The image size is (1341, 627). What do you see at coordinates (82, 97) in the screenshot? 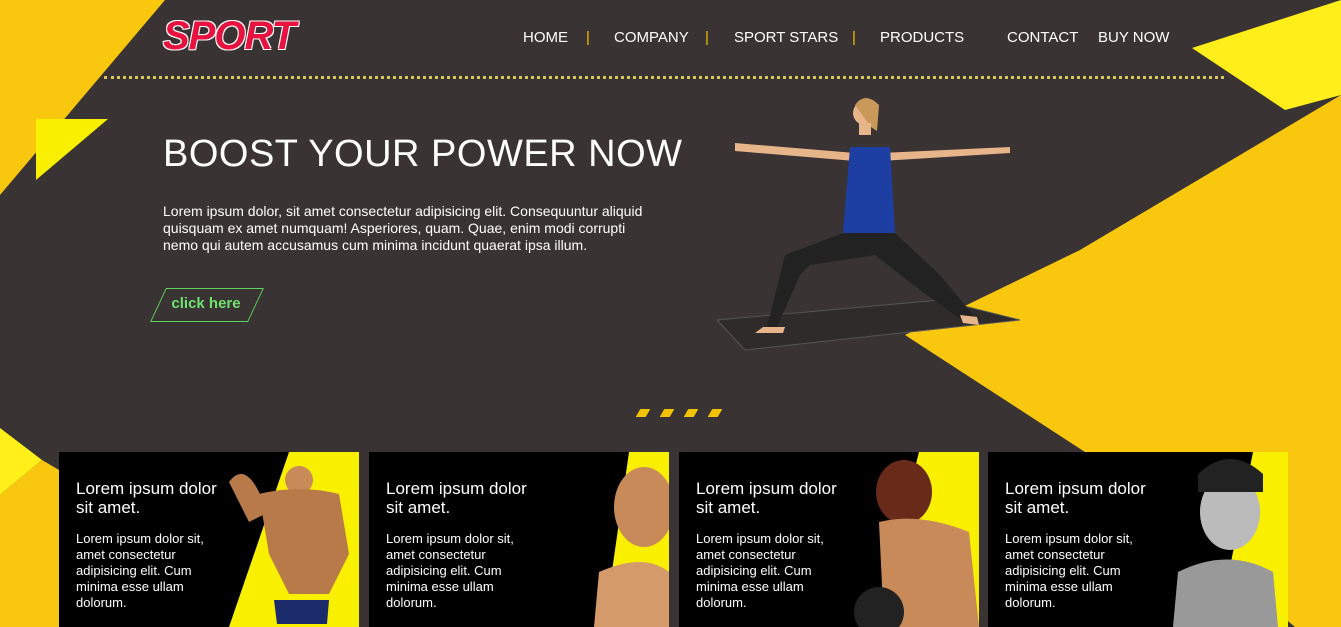
I see `yellow-shape-top-left` at bounding box center [82, 97].